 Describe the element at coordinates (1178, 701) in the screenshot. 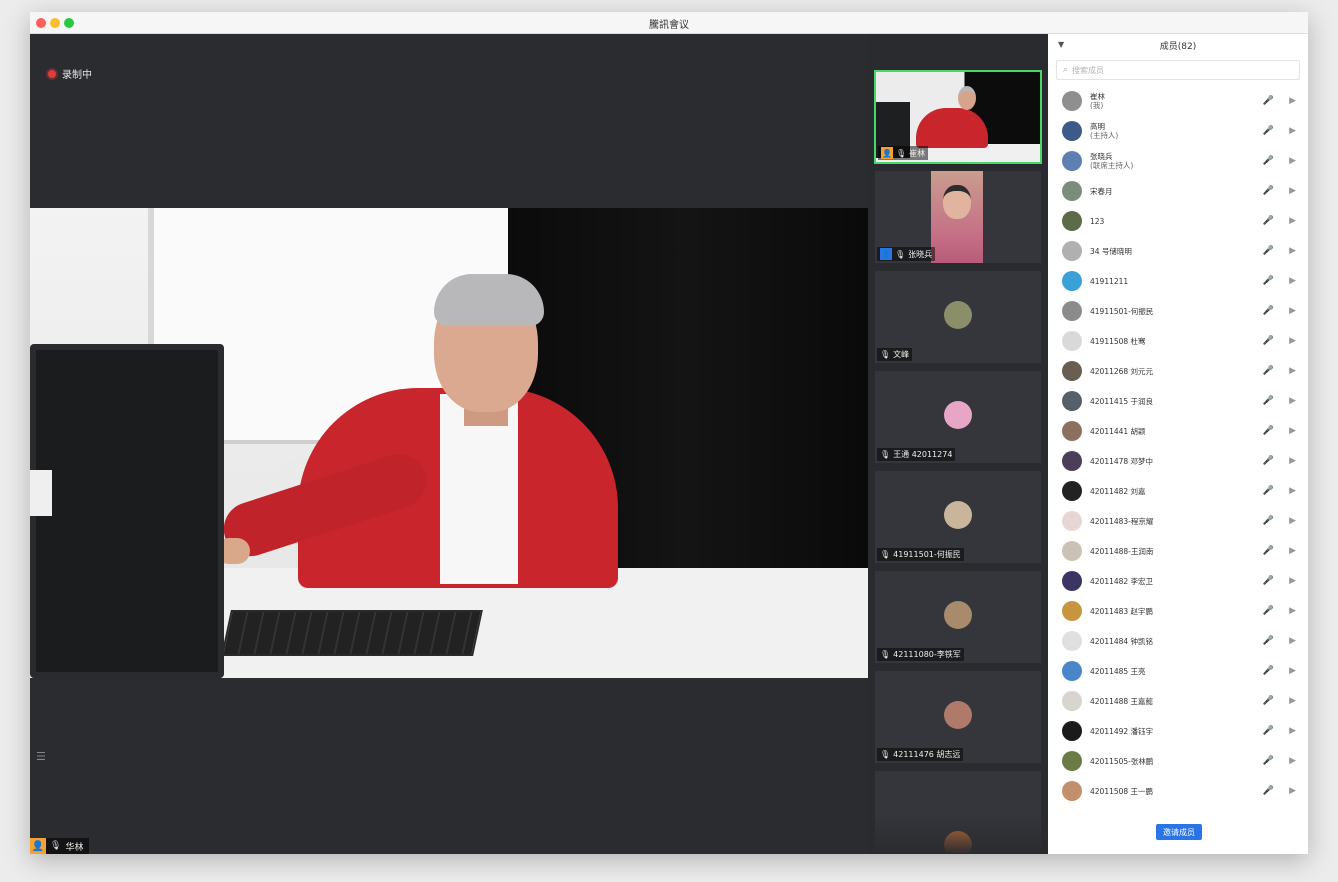

I see `member-row: 42011488 王嘉懿 🎤 ▶` at that location.